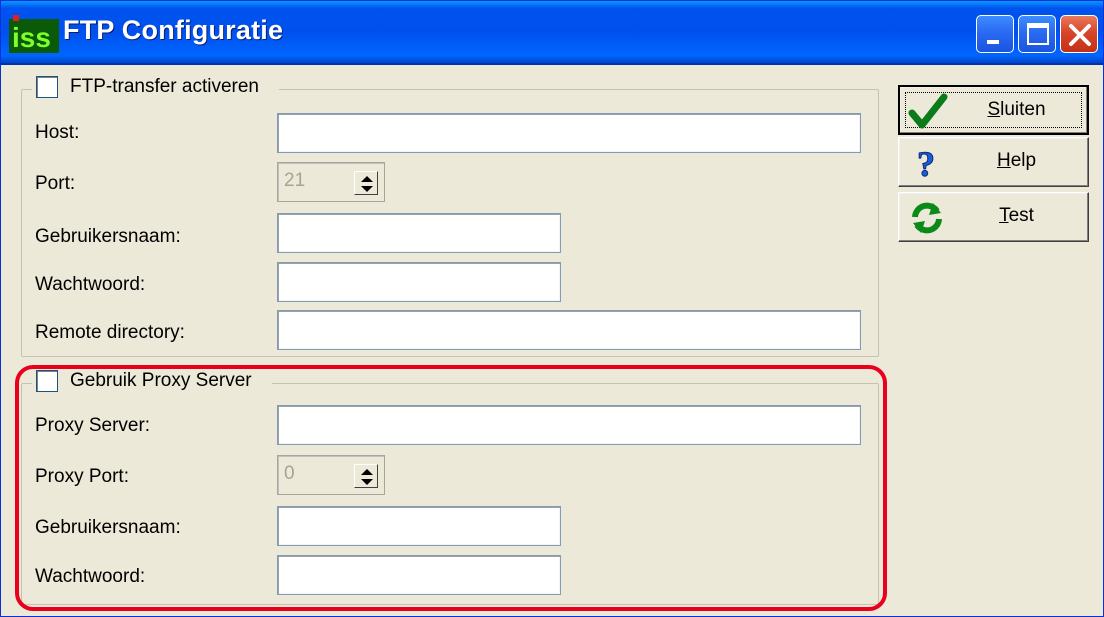  What do you see at coordinates (93, 425) in the screenshot?
I see `proxy-server-label: Proxy Server:` at bounding box center [93, 425].